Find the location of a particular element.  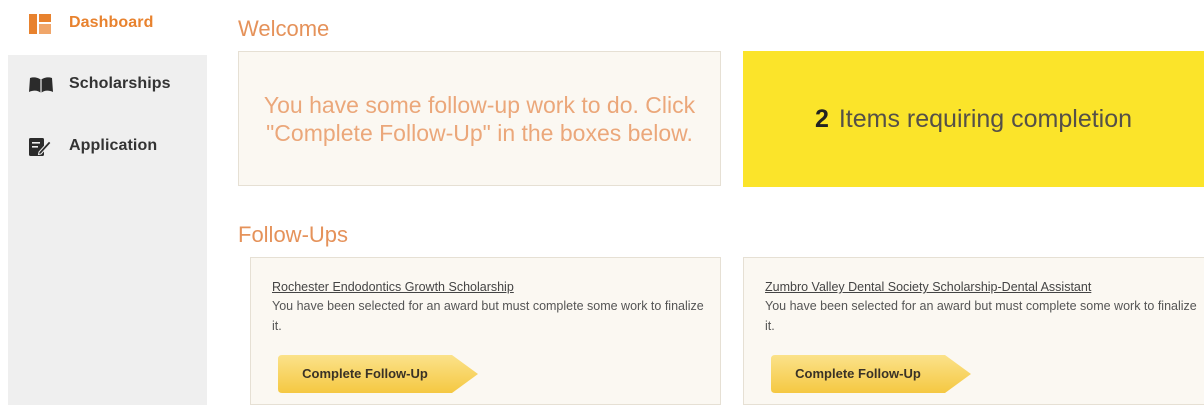

sidebar-item-application: Application is located at coordinates (107, 147).